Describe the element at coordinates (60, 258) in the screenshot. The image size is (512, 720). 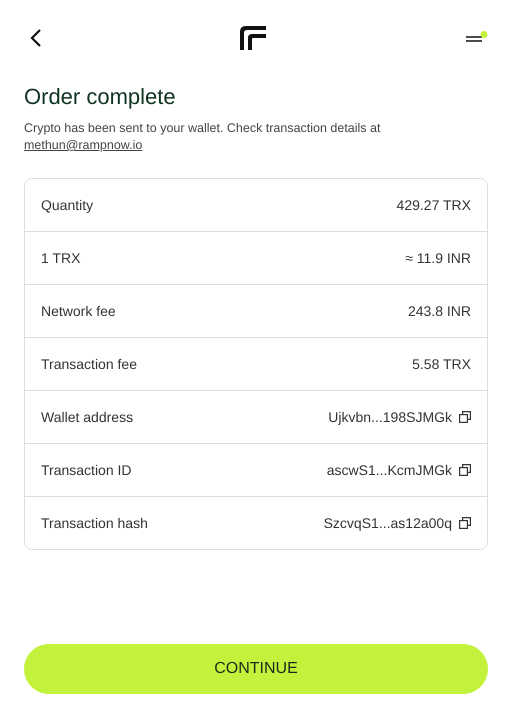
I see `detail-label: 1 TRX` at that location.